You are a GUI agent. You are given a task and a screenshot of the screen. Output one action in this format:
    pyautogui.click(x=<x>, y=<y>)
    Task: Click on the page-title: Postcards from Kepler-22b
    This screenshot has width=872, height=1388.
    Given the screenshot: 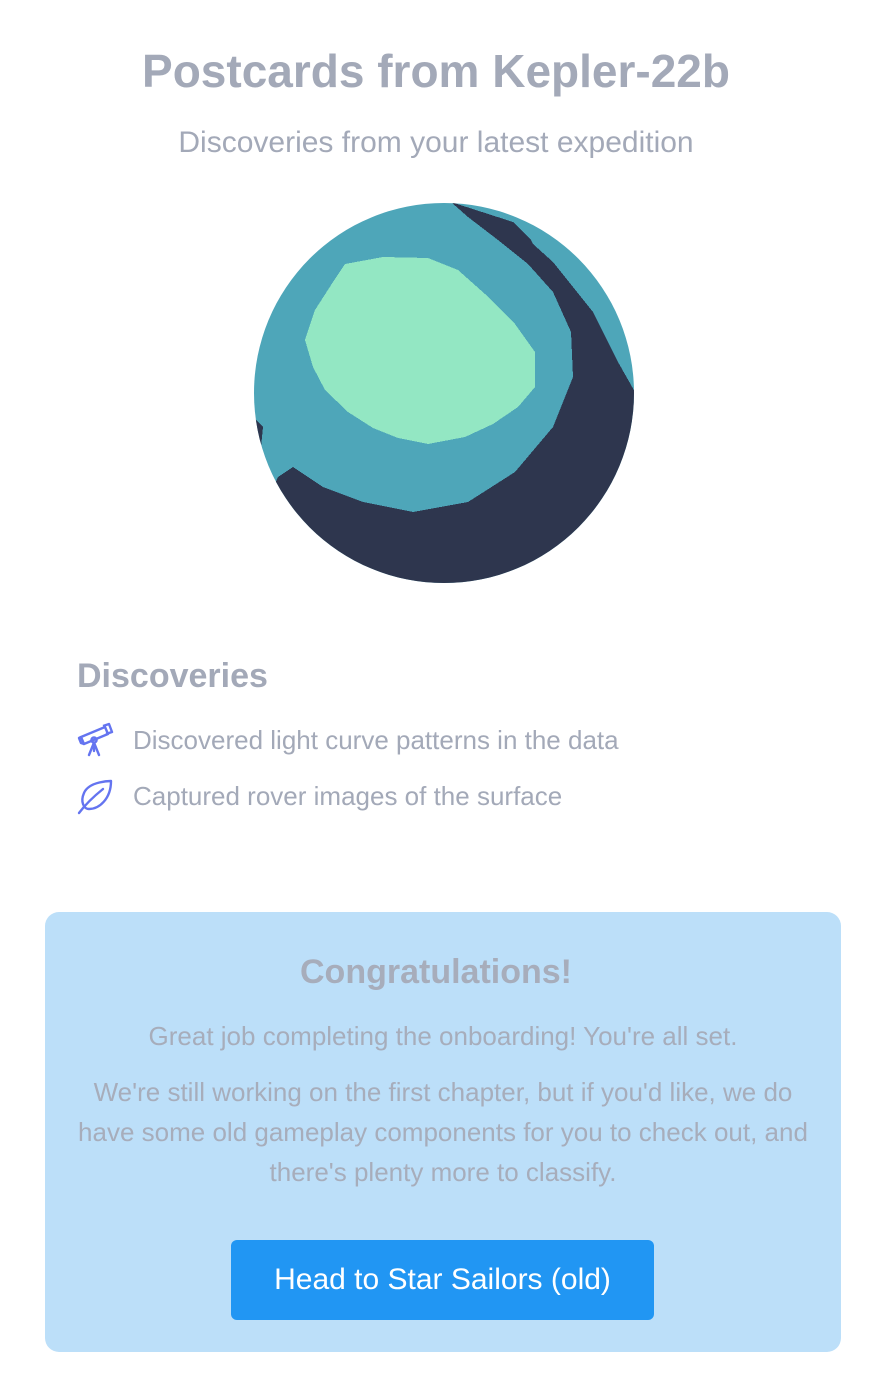 What is the action you would take?
    pyautogui.click(x=436, y=71)
    